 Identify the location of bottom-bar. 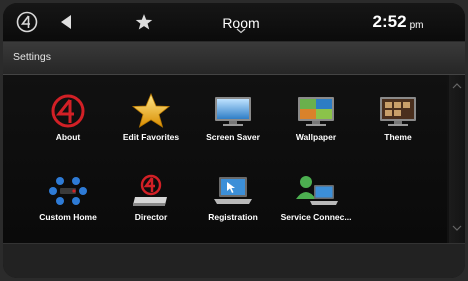
(234, 260).